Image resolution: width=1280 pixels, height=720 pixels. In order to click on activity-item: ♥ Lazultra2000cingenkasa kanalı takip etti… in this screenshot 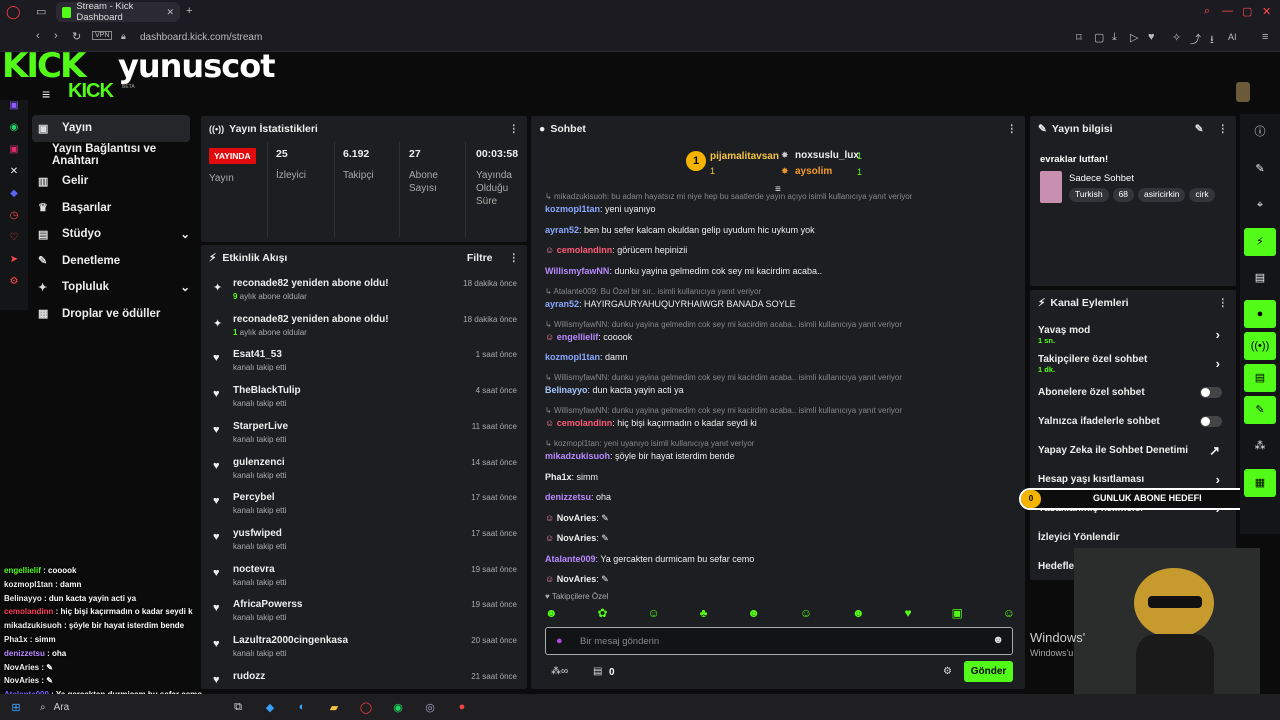, I will do `click(364, 650)`.